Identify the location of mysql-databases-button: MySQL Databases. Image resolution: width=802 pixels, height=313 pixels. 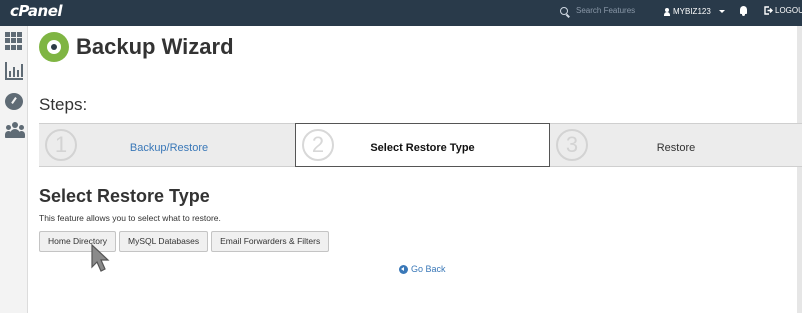
(164, 241).